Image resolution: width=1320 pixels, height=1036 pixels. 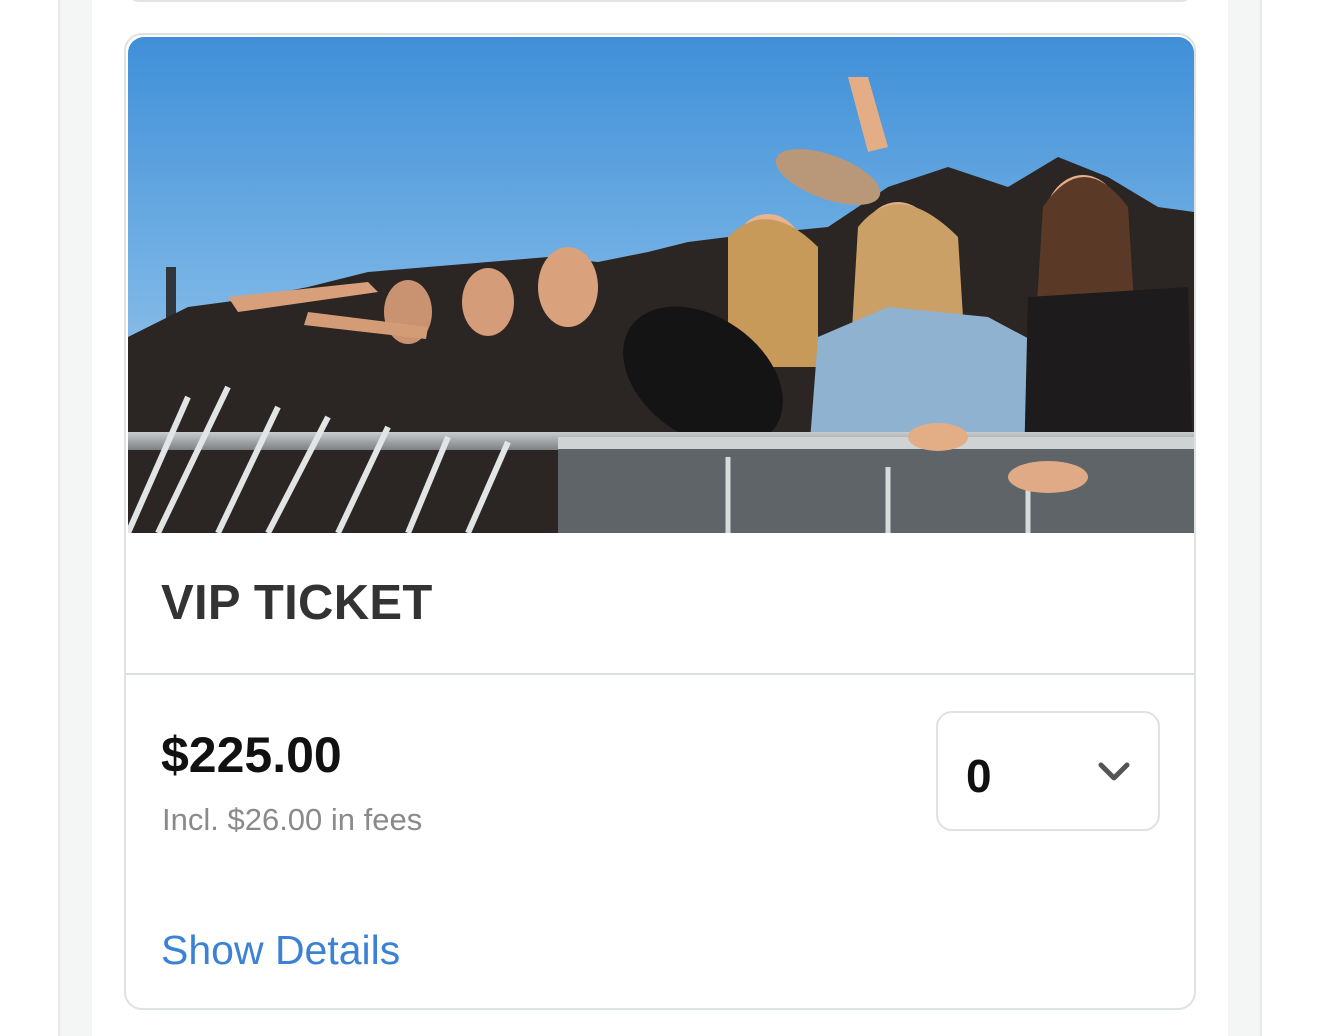 What do you see at coordinates (1048, 771) in the screenshot?
I see `quantity-select: 0` at bounding box center [1048, 771].